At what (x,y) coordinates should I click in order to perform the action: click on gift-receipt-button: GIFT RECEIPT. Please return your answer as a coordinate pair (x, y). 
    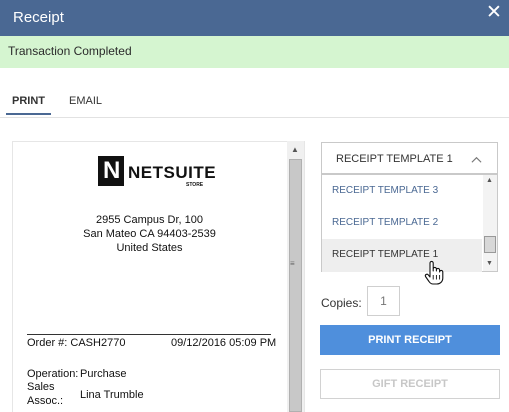
    Looking at the image, I should click on (410, 384).